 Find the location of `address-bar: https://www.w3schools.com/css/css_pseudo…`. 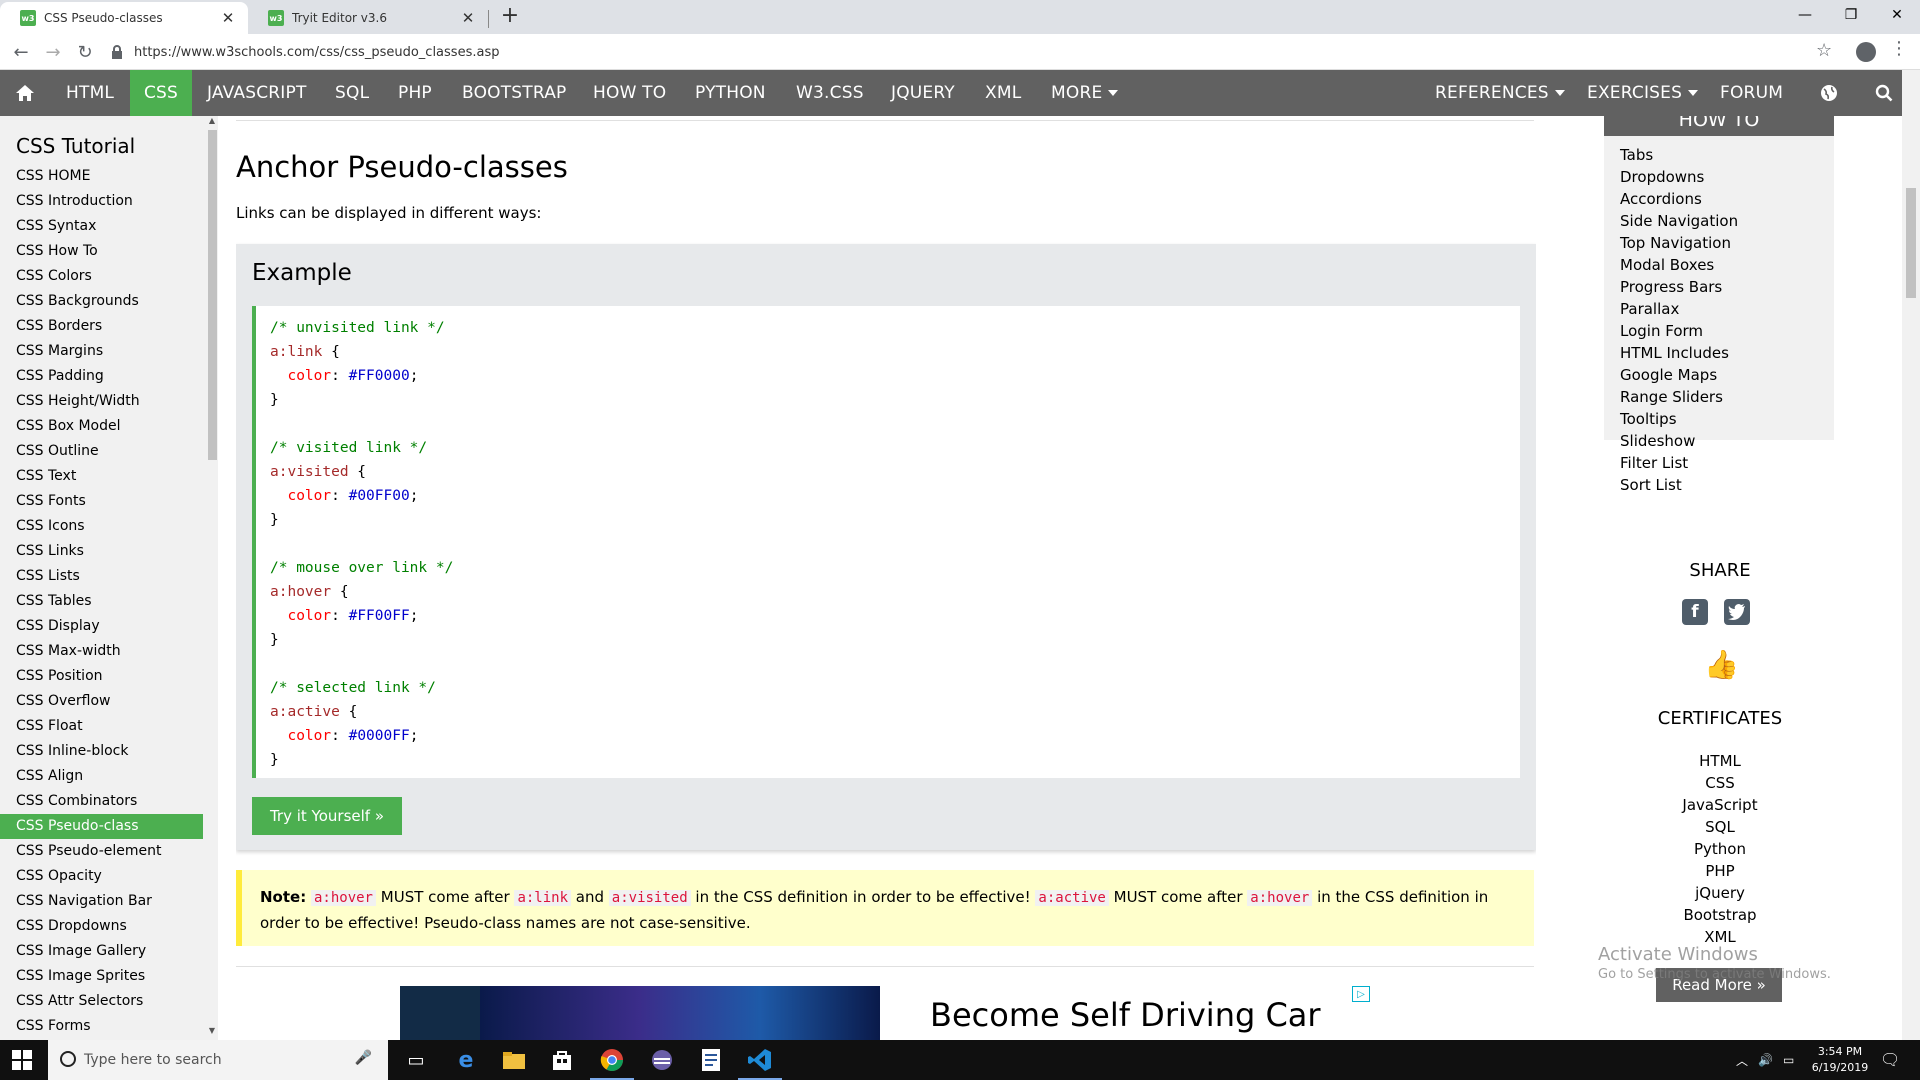

address-bar: https://www.w3schools.com/css/css_pseudo… is located at coordinates (970, 52).